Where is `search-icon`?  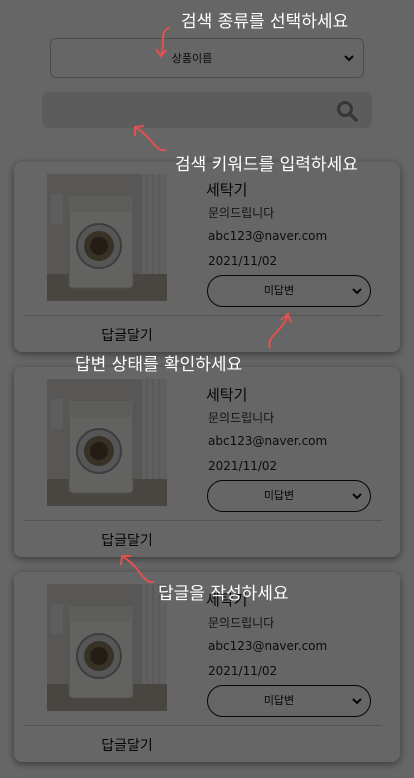
search-icon is located at coordinates (347, 111).